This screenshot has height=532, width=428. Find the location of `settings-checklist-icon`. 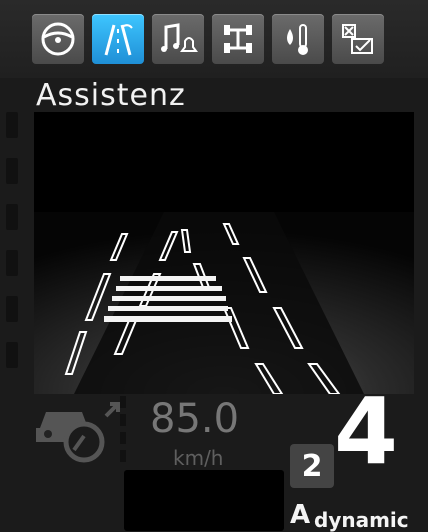

settings-checklist-icon is located at coordinates (357, 39).